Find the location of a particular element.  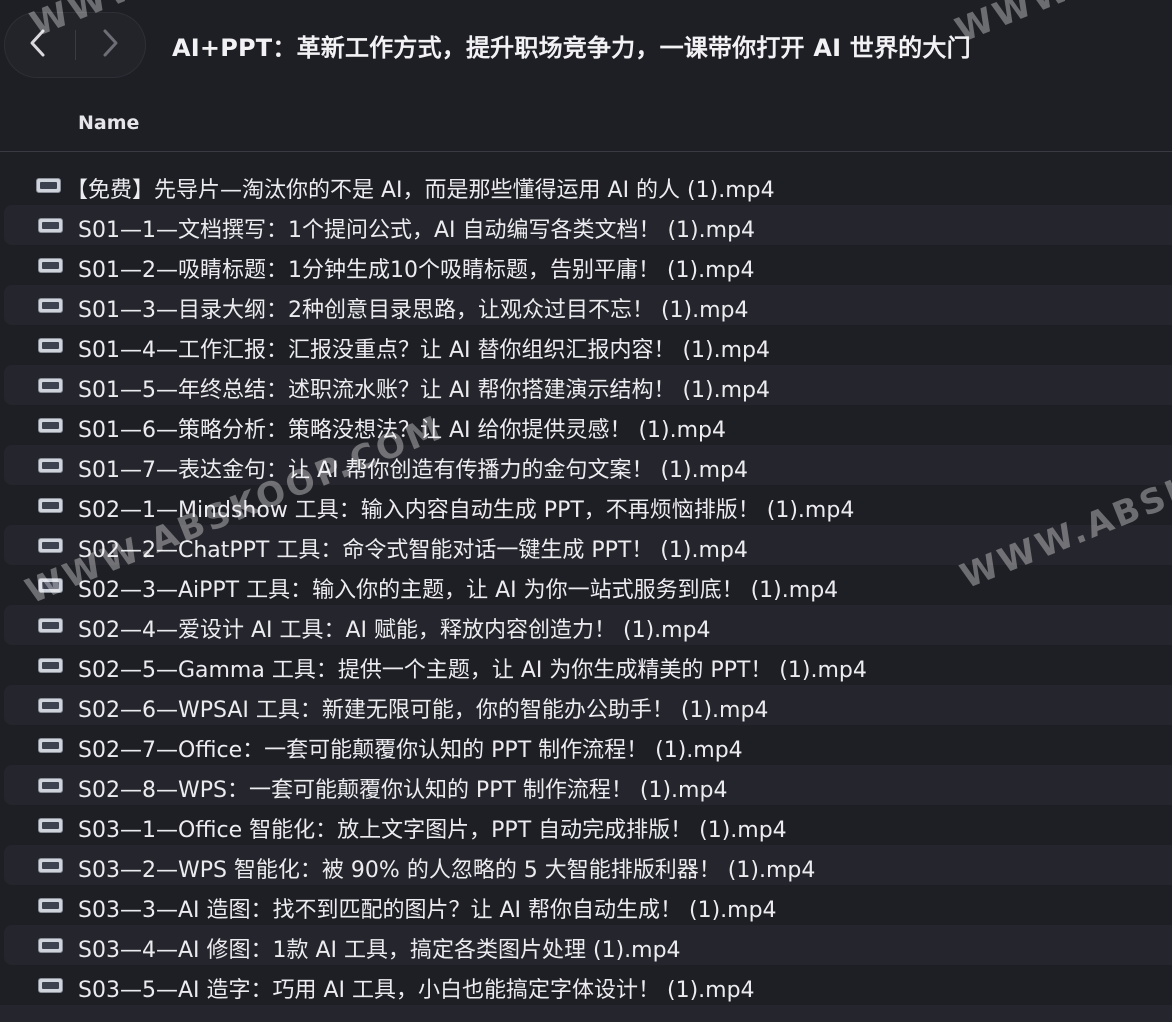

file-name: S02—8—WPS：一套可能颠覆你认知的 PPT 制作流程！ (1).mp4 is located at coordinates (403, 790).